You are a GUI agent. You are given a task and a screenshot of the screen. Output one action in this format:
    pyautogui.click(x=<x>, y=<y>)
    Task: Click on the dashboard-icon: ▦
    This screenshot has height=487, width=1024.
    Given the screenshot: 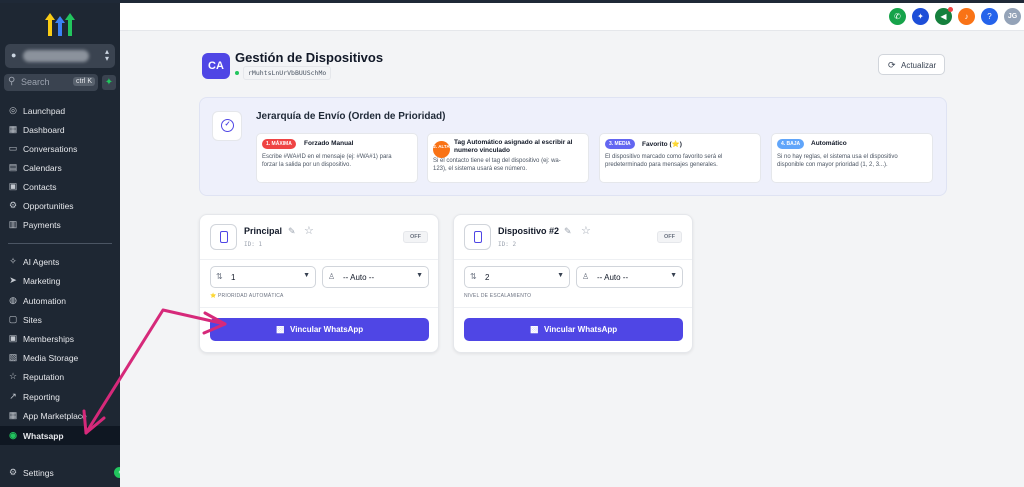 What is the action you would take?
    pyautogui.click(x=13, y=129)
    